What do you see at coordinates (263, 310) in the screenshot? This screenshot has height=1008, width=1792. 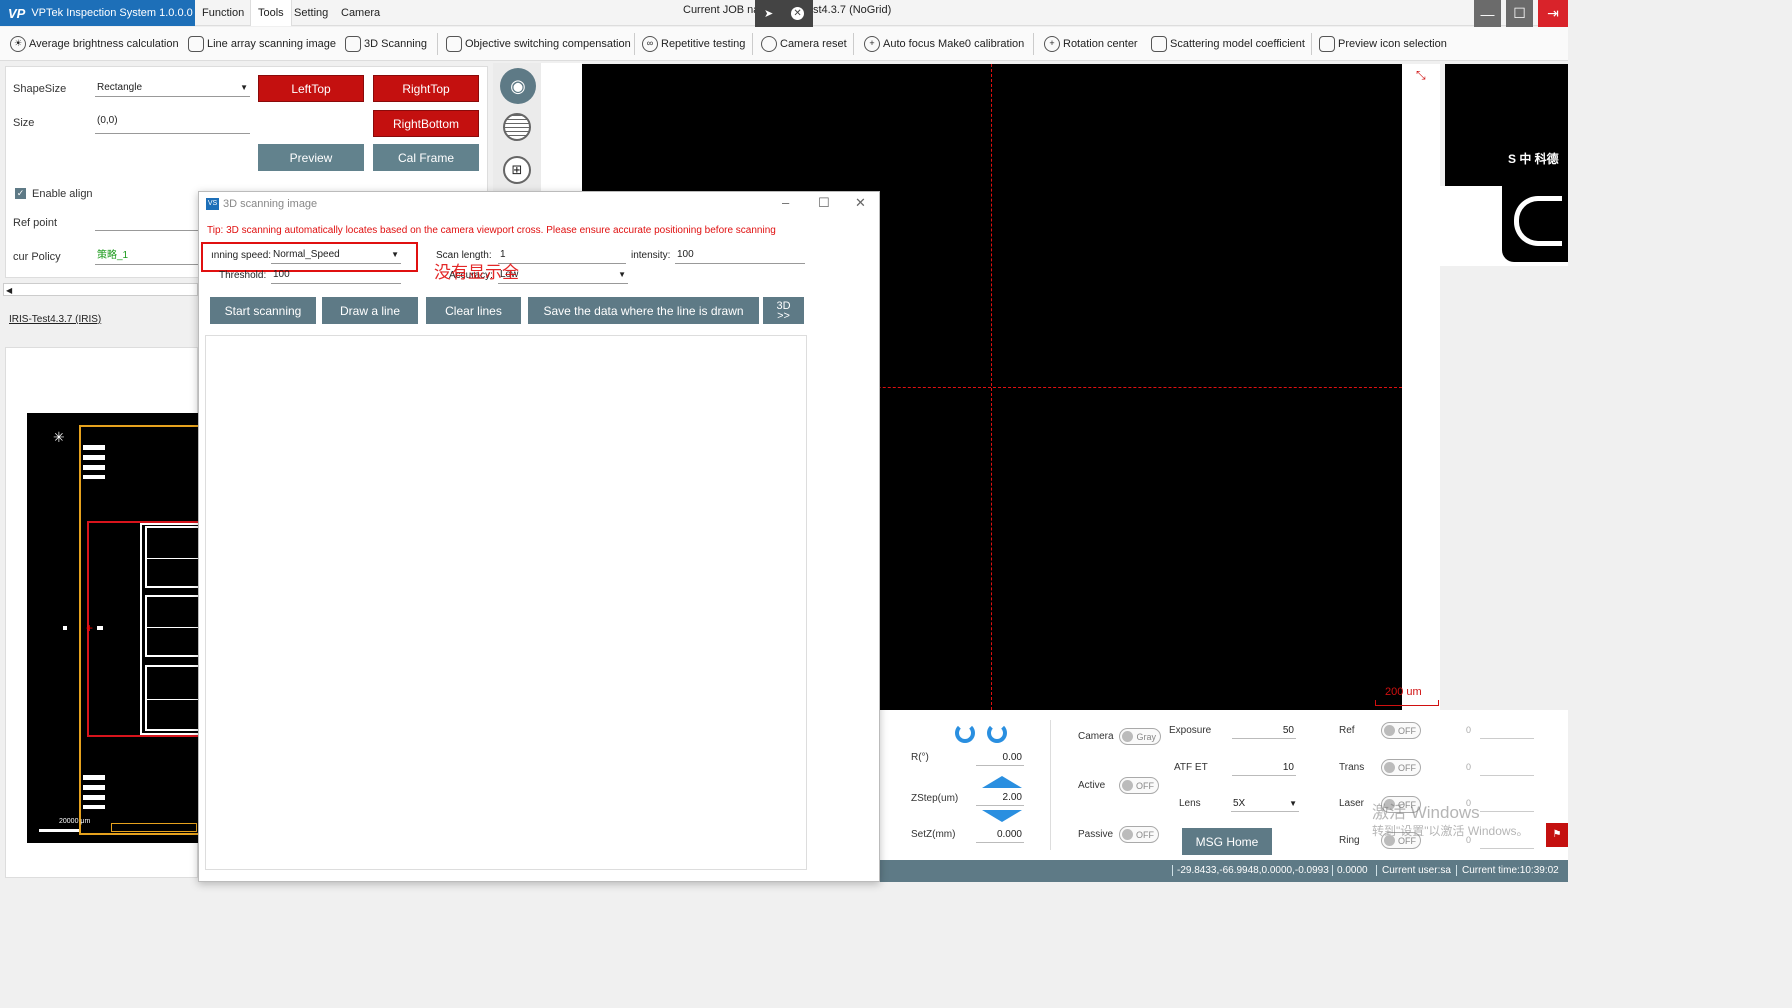 I see `start-scanning-button: Start scanning` at bounding box center [263, 310].